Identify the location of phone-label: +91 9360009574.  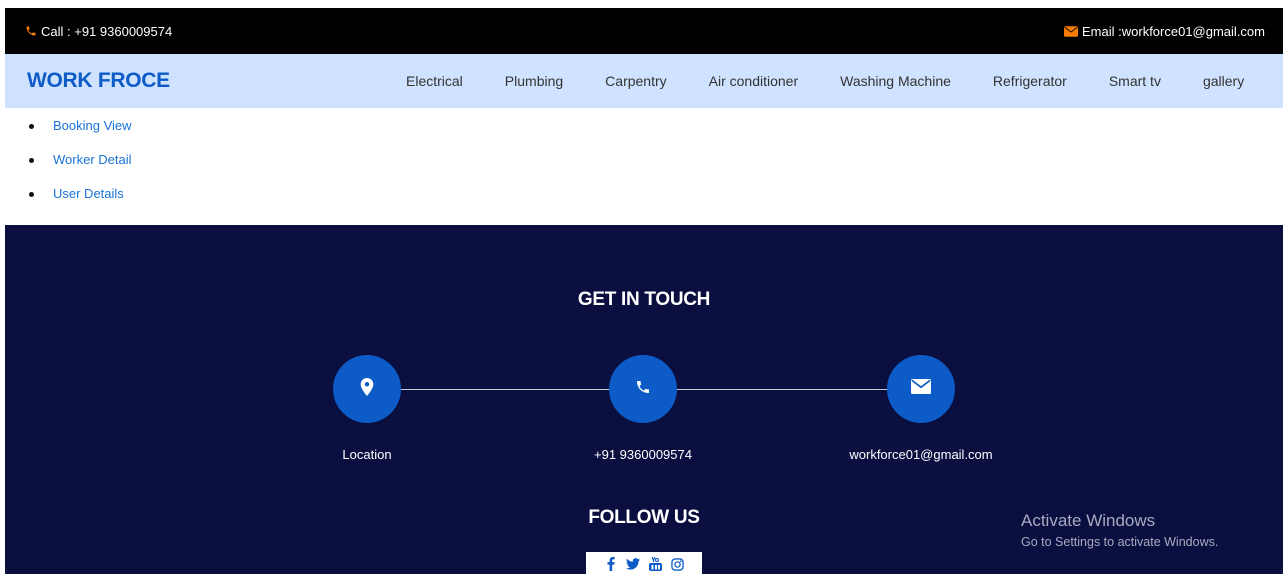
(643, 454).